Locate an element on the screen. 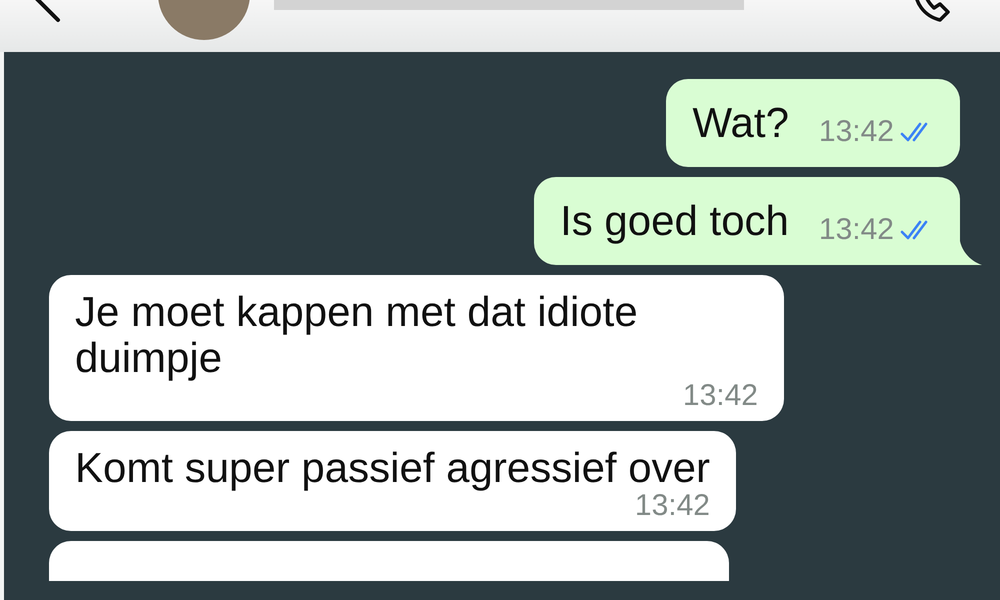 The height and width of the screenshot is (600, 1000). message-text: Je moet kappen met dat idiote duimpje is located at coordinates (357, 335).